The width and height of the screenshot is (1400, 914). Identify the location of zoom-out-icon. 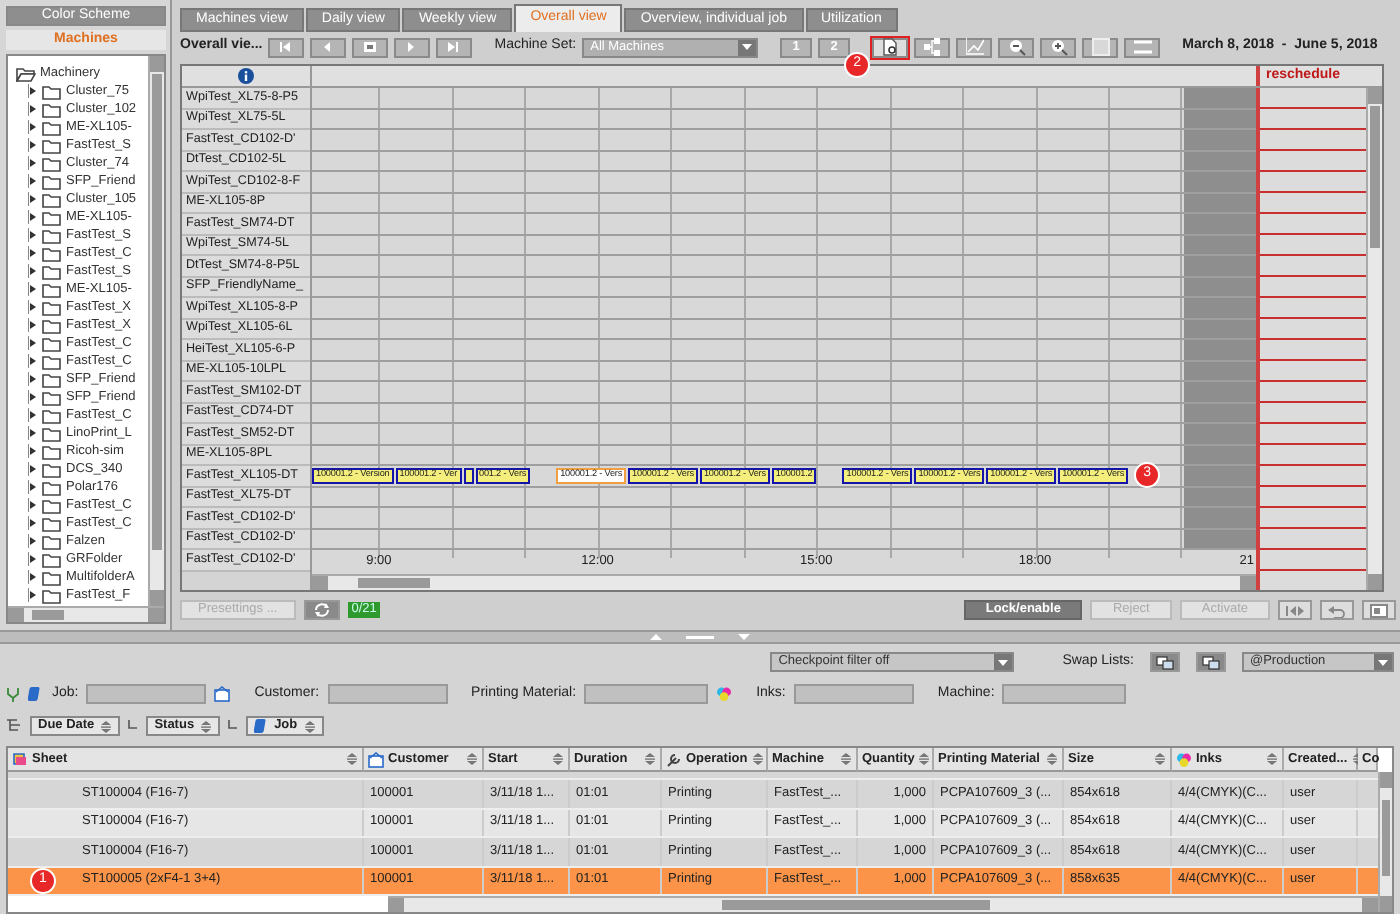
(1016, 47).